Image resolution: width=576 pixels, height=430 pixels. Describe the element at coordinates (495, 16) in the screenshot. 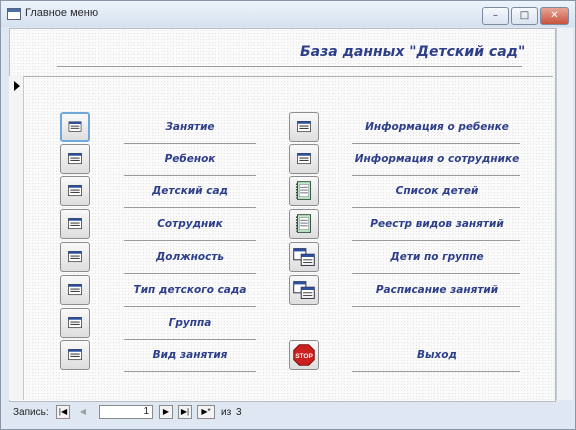

I see `minimize-button: –` at that location.